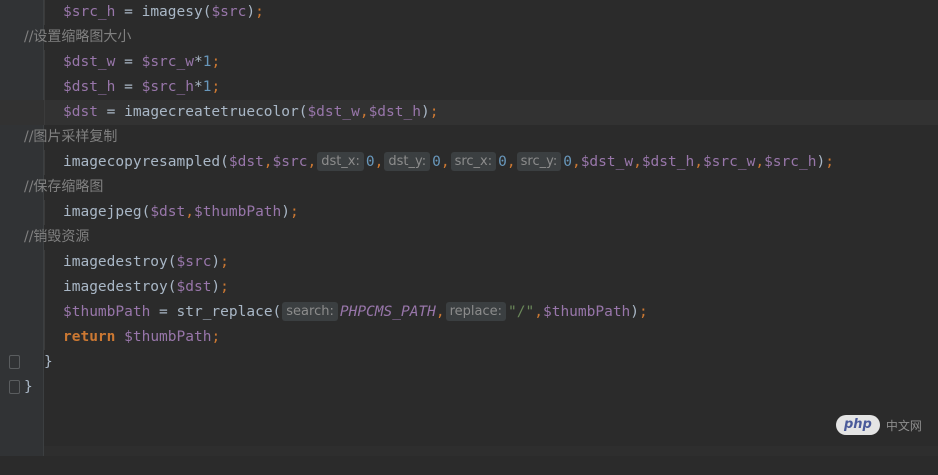 The width and height of the screenshot is (938, 475). I want to click on code-line: //销毁资源, so click(469, 237).